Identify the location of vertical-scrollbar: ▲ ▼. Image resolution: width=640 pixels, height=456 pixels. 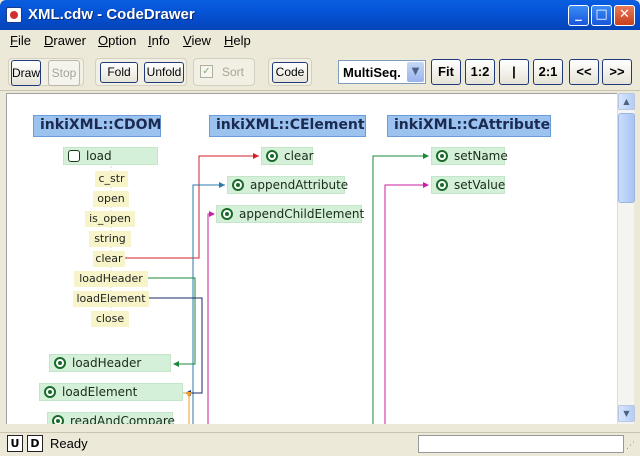
(626, 258).